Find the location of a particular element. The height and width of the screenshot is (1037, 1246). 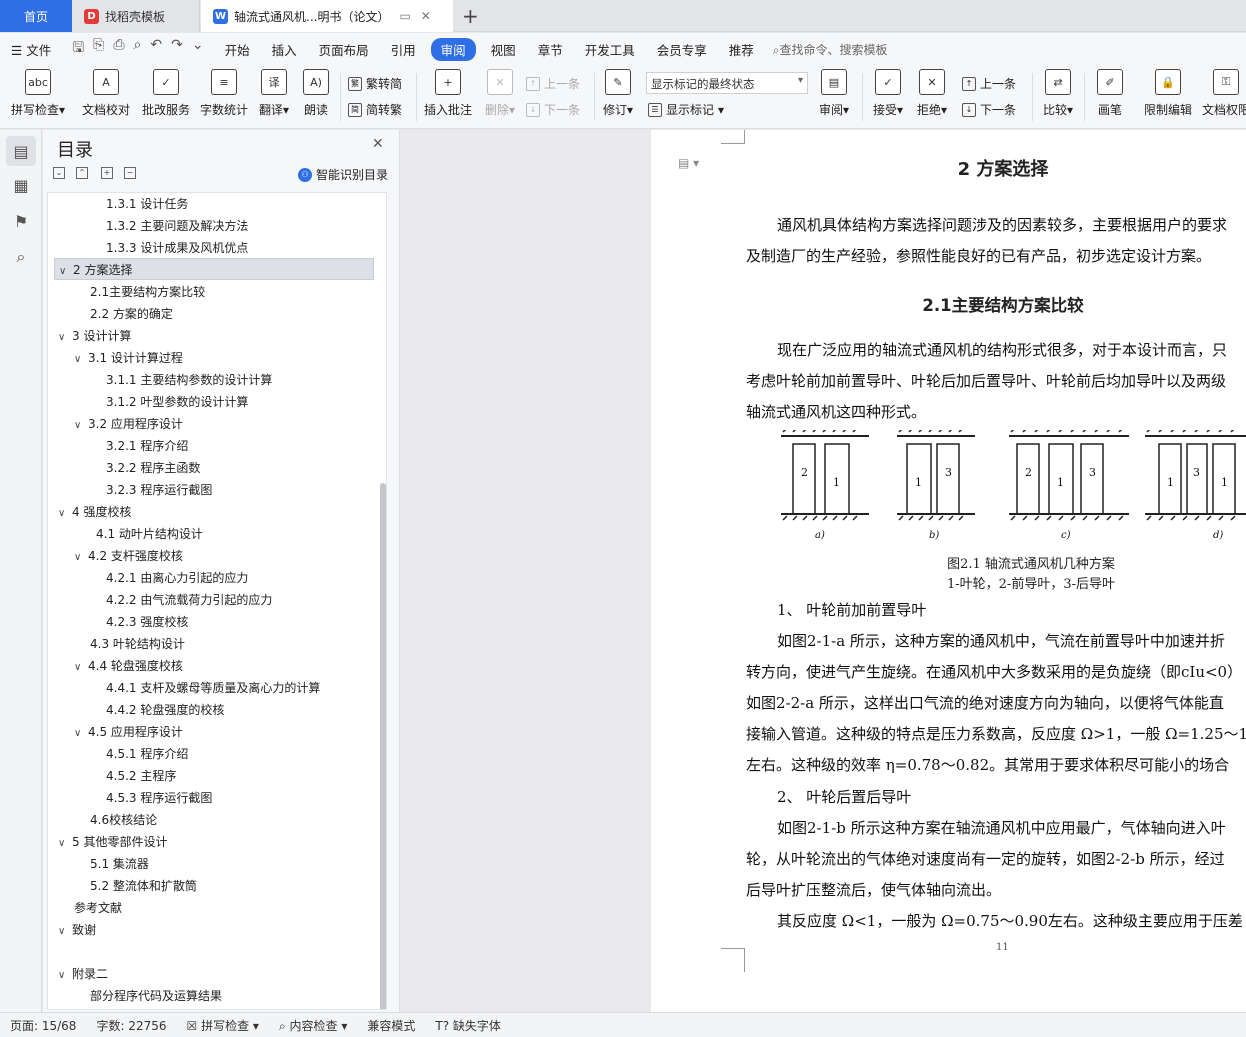

menu-review: 审阅 is located at coordinates (453, 49).